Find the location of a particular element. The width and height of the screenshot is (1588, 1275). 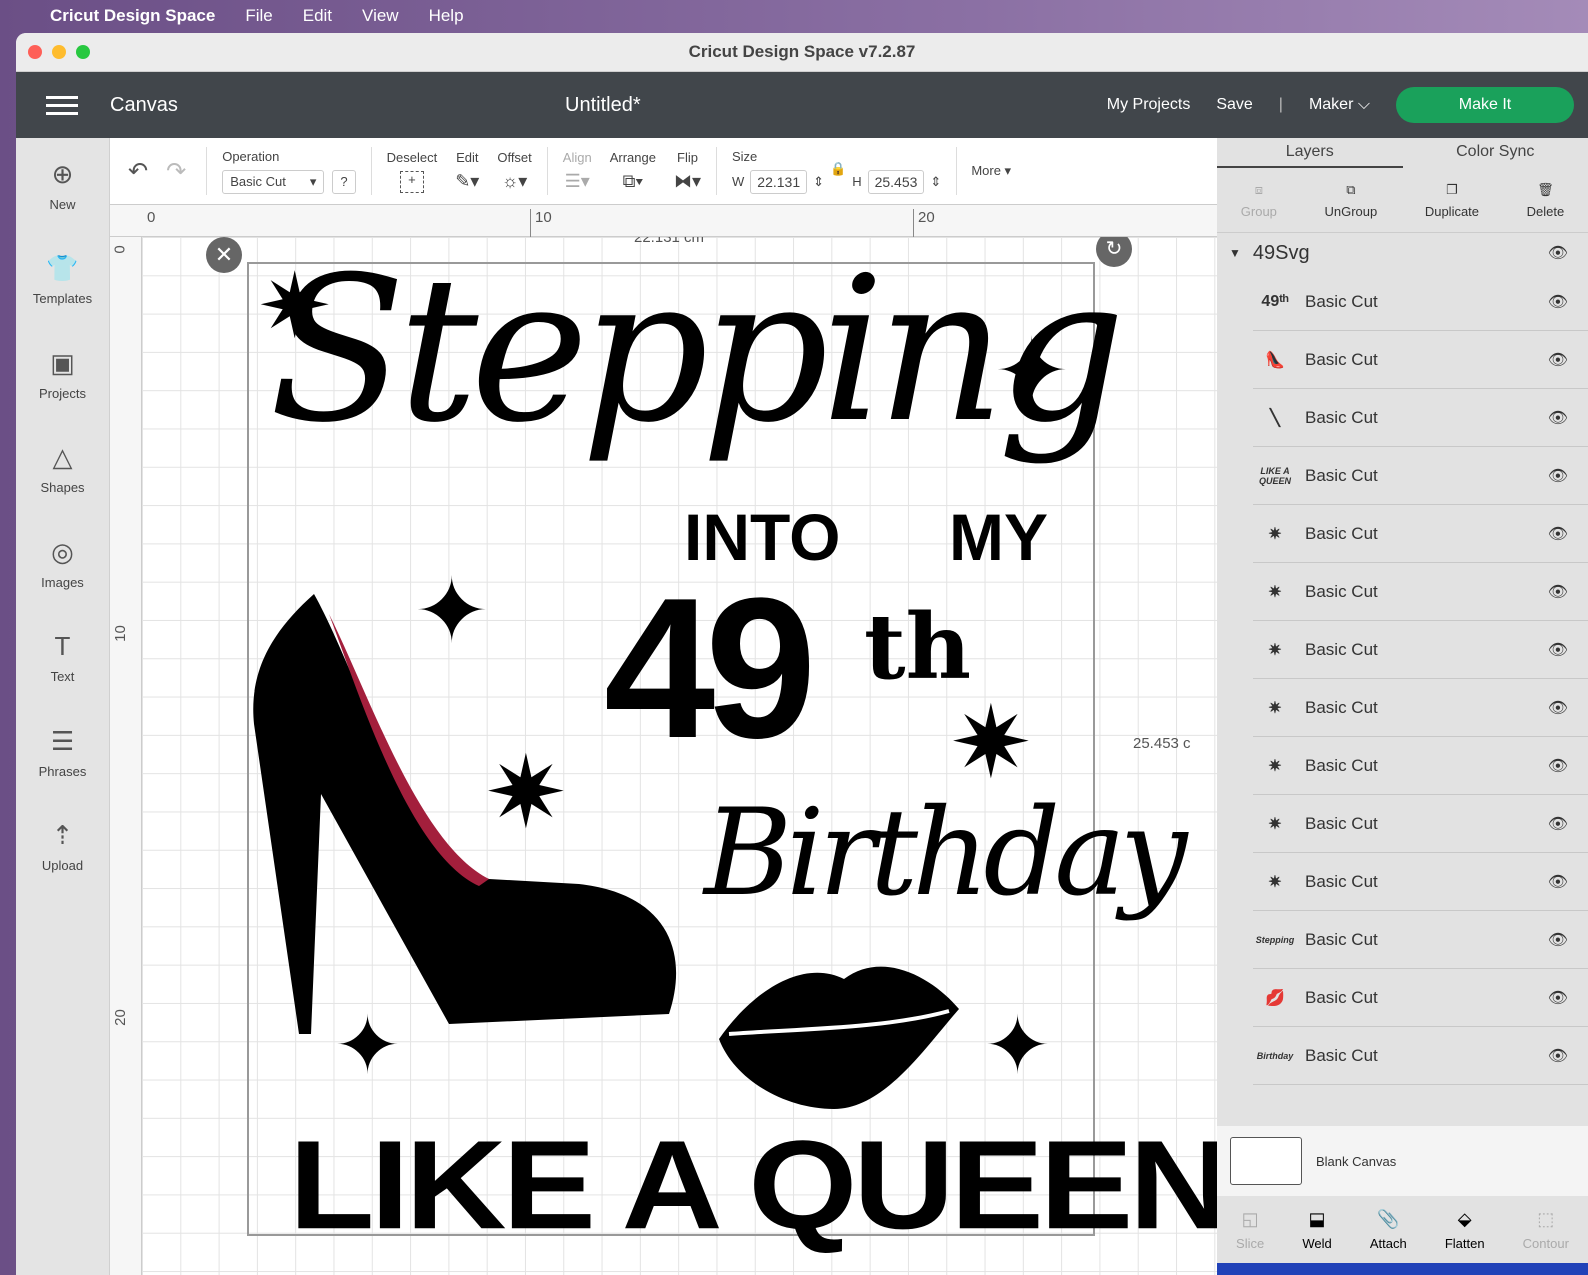

sidebar-item-projects: ▣ Projects is located at coordinates (62, 374).